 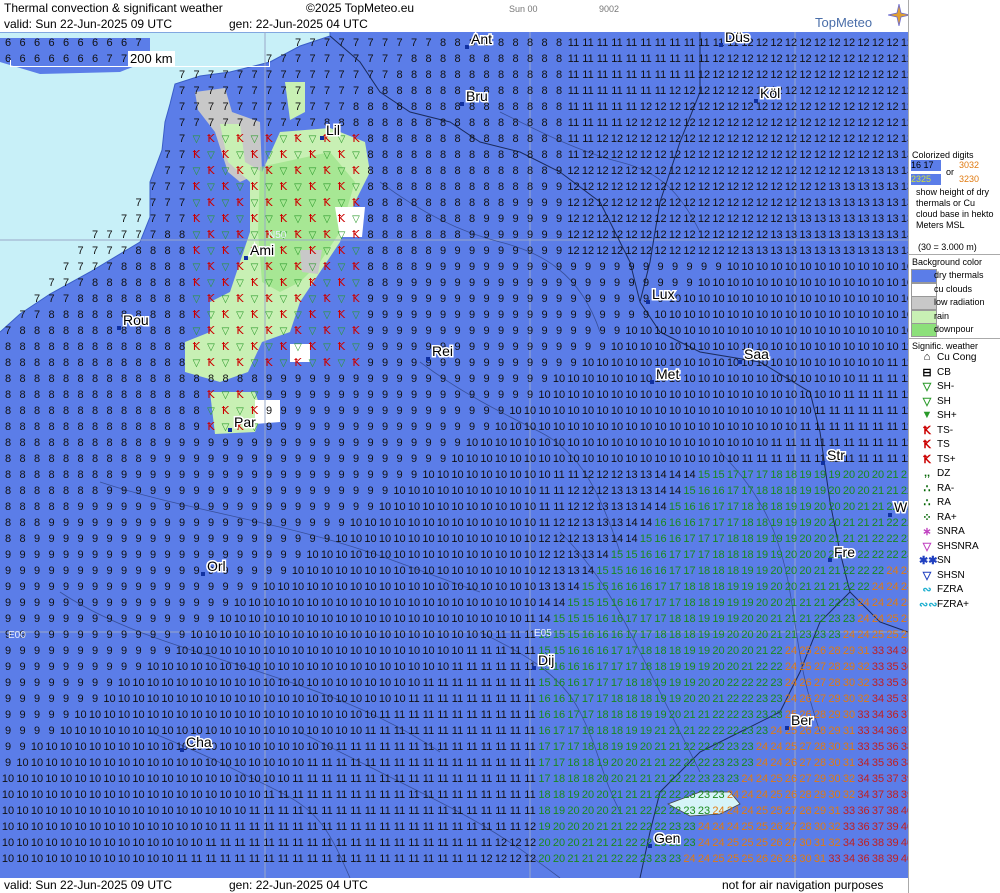 I want to click on thermal-height-digit: 31, so click(x=849, y=747).